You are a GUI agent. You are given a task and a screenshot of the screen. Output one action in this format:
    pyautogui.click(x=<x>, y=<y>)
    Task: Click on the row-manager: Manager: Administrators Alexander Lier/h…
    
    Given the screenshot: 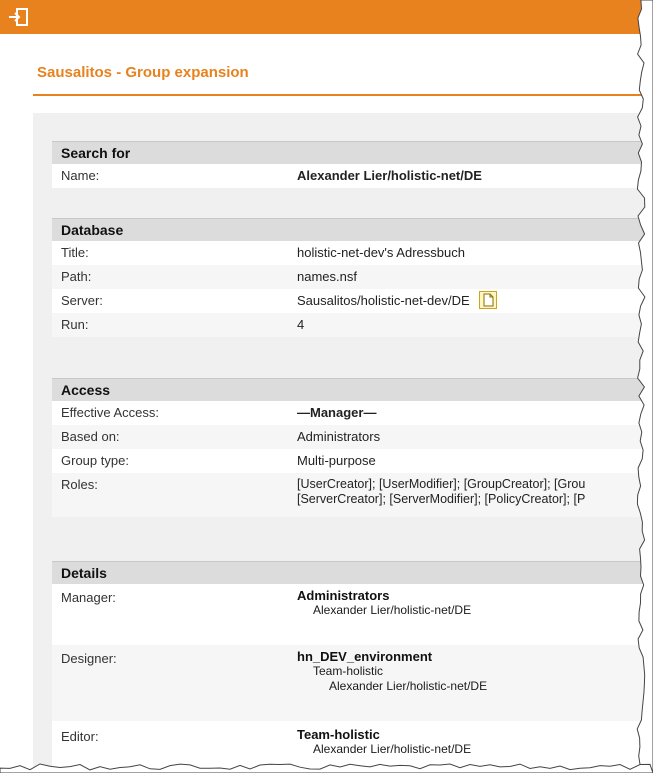 What is the action you would take?
    pyautogui.click(x=352, y=614)
    